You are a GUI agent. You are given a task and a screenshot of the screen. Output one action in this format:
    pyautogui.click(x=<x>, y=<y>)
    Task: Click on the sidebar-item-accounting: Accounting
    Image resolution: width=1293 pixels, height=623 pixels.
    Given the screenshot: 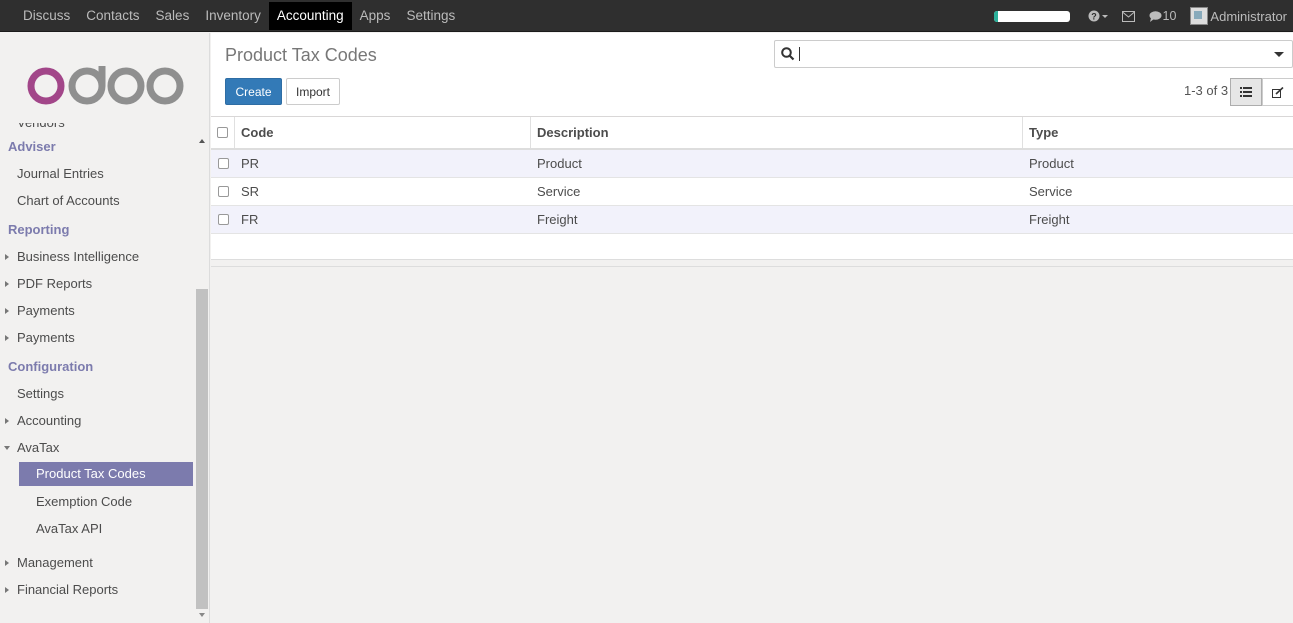 What is the action you would take?
    pyautogui.click(x=97, y=420)
    